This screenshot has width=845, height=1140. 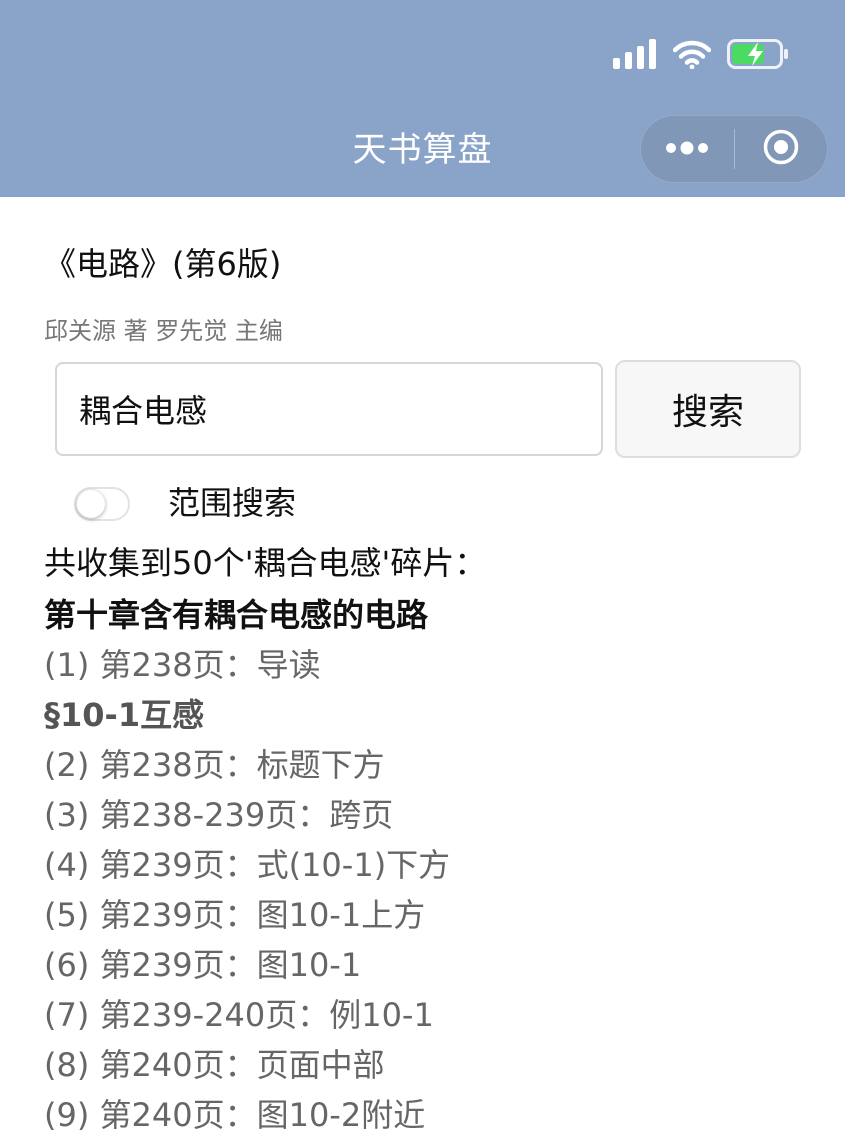 What do you see at coordinates (434, 1065) in the screenshot?
I see `result-item: (8) 第240页：页面中部` at bounding box center [434, 1065].